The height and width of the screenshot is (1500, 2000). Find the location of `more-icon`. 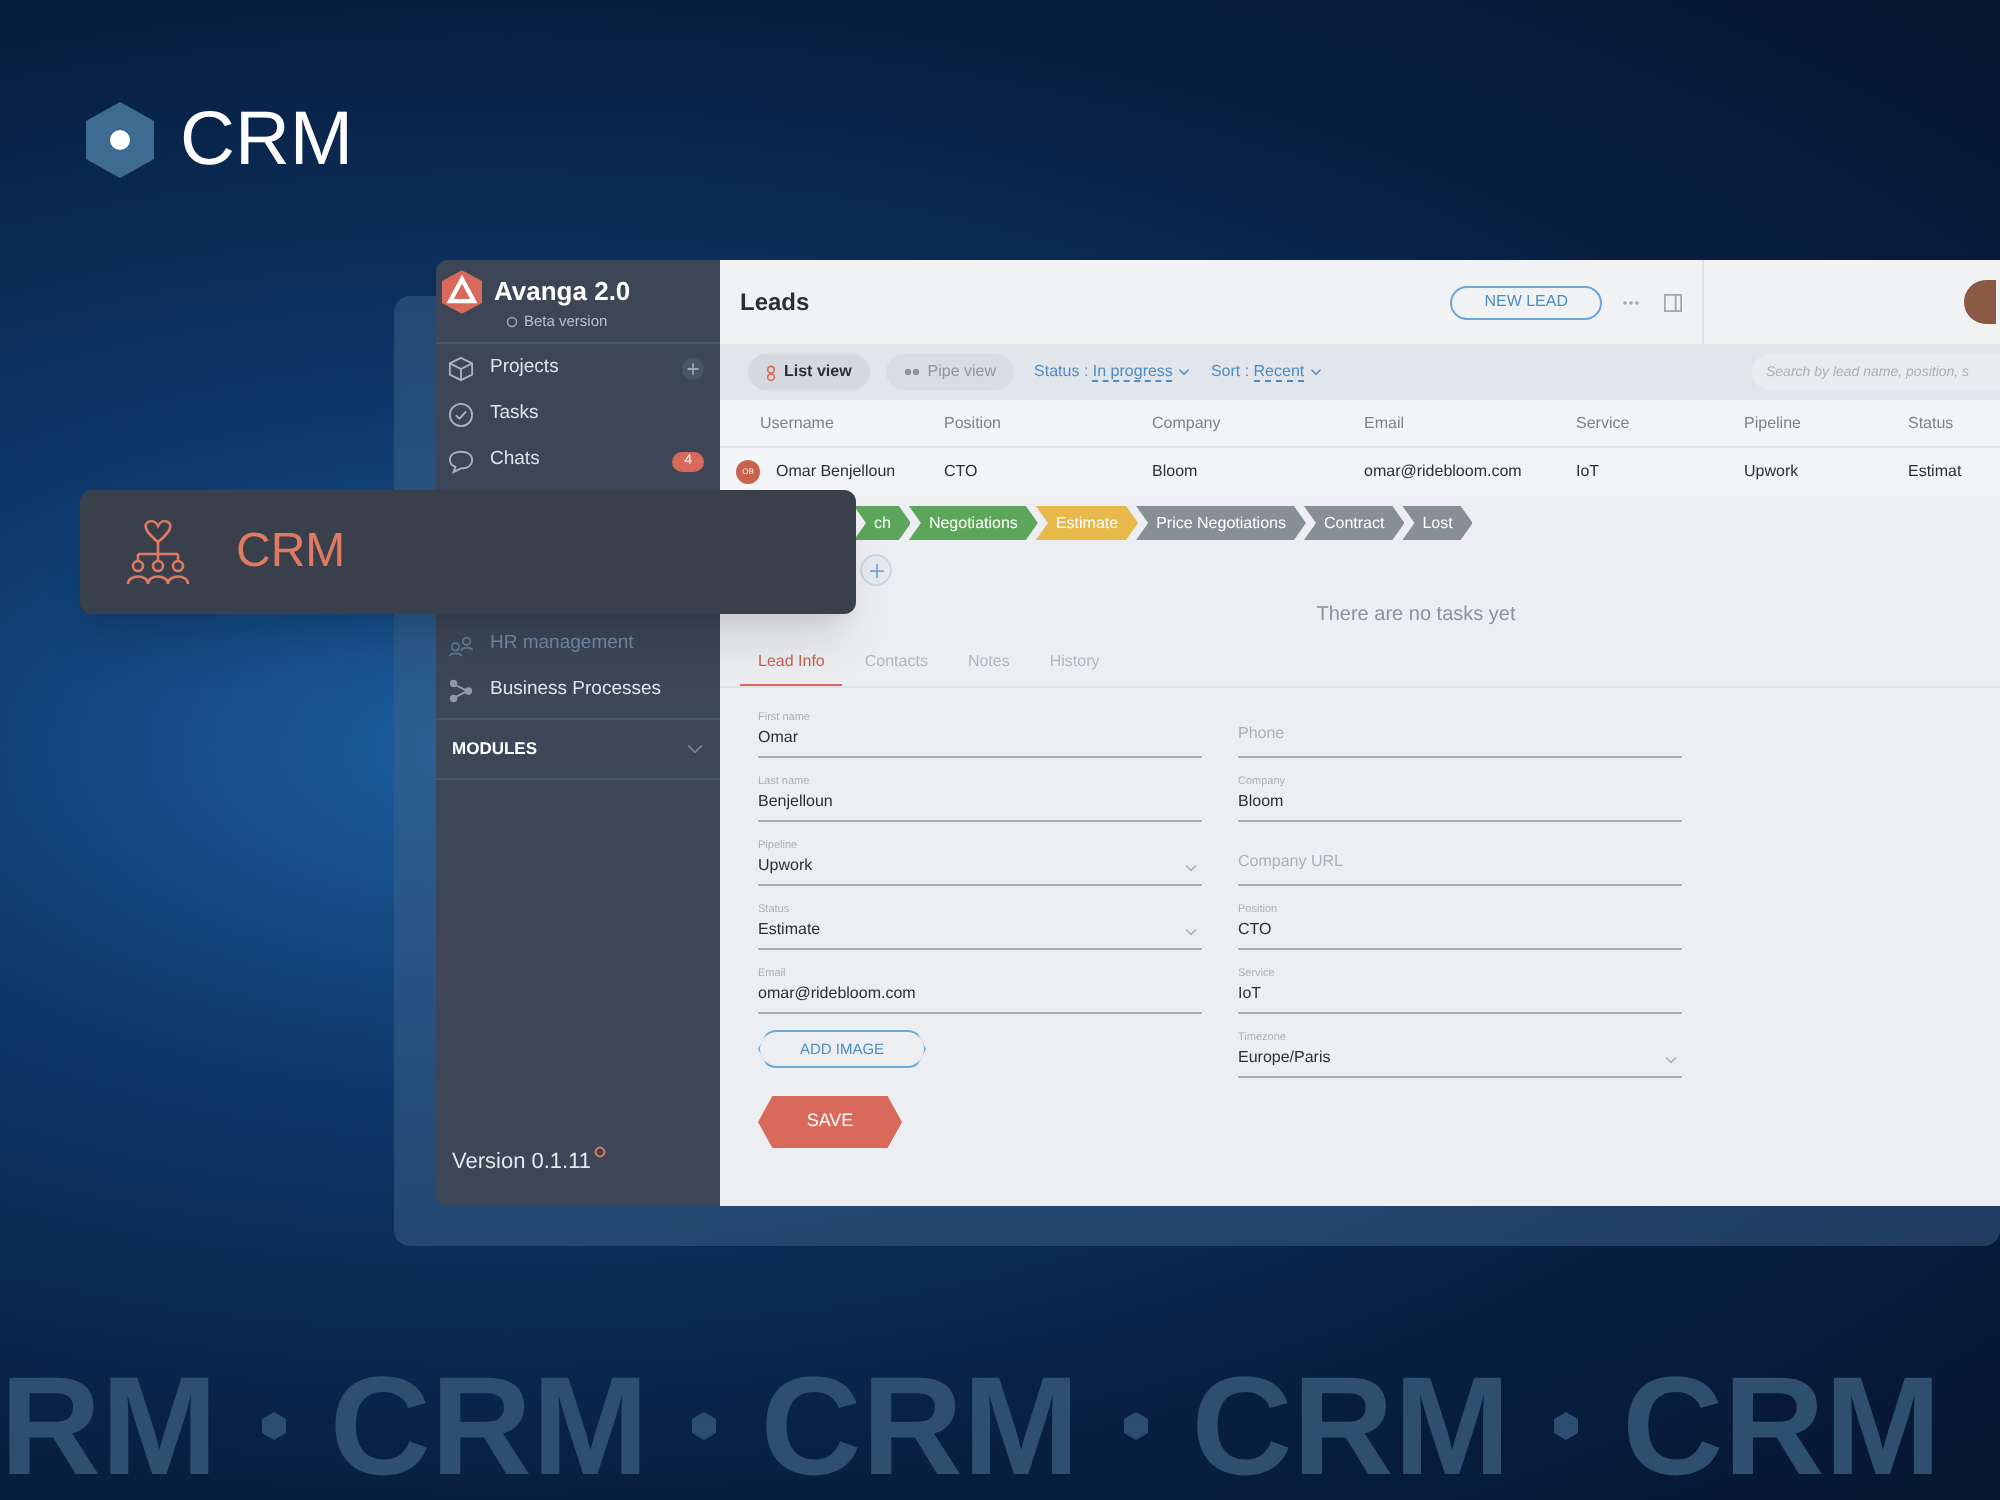

more-icon is located at coordinates (1631, 302).